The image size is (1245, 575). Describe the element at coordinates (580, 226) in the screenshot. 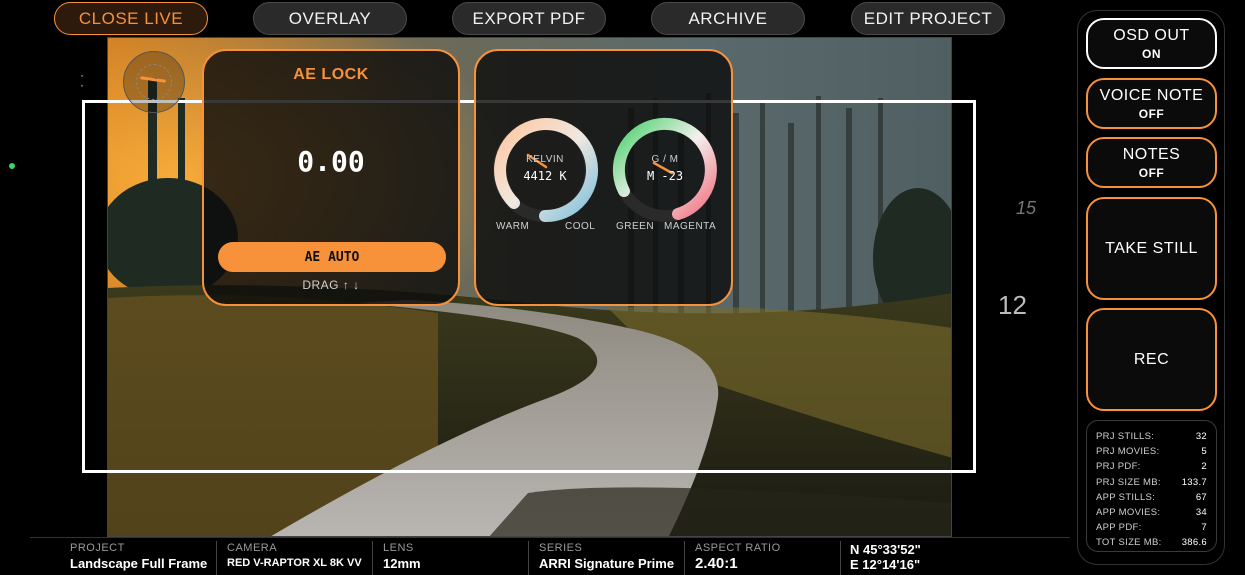

I see `cool-label: COOL` at that location.